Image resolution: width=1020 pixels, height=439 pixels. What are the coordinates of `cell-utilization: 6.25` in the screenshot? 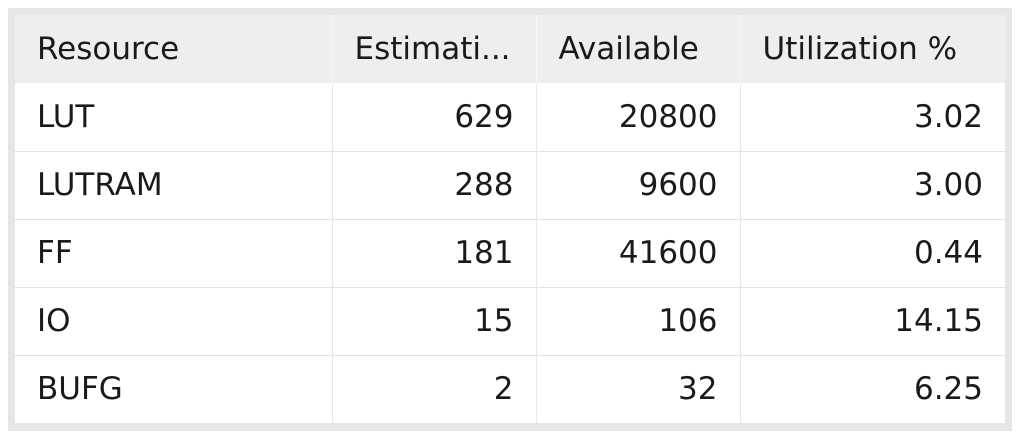 It's located at (948, 389).